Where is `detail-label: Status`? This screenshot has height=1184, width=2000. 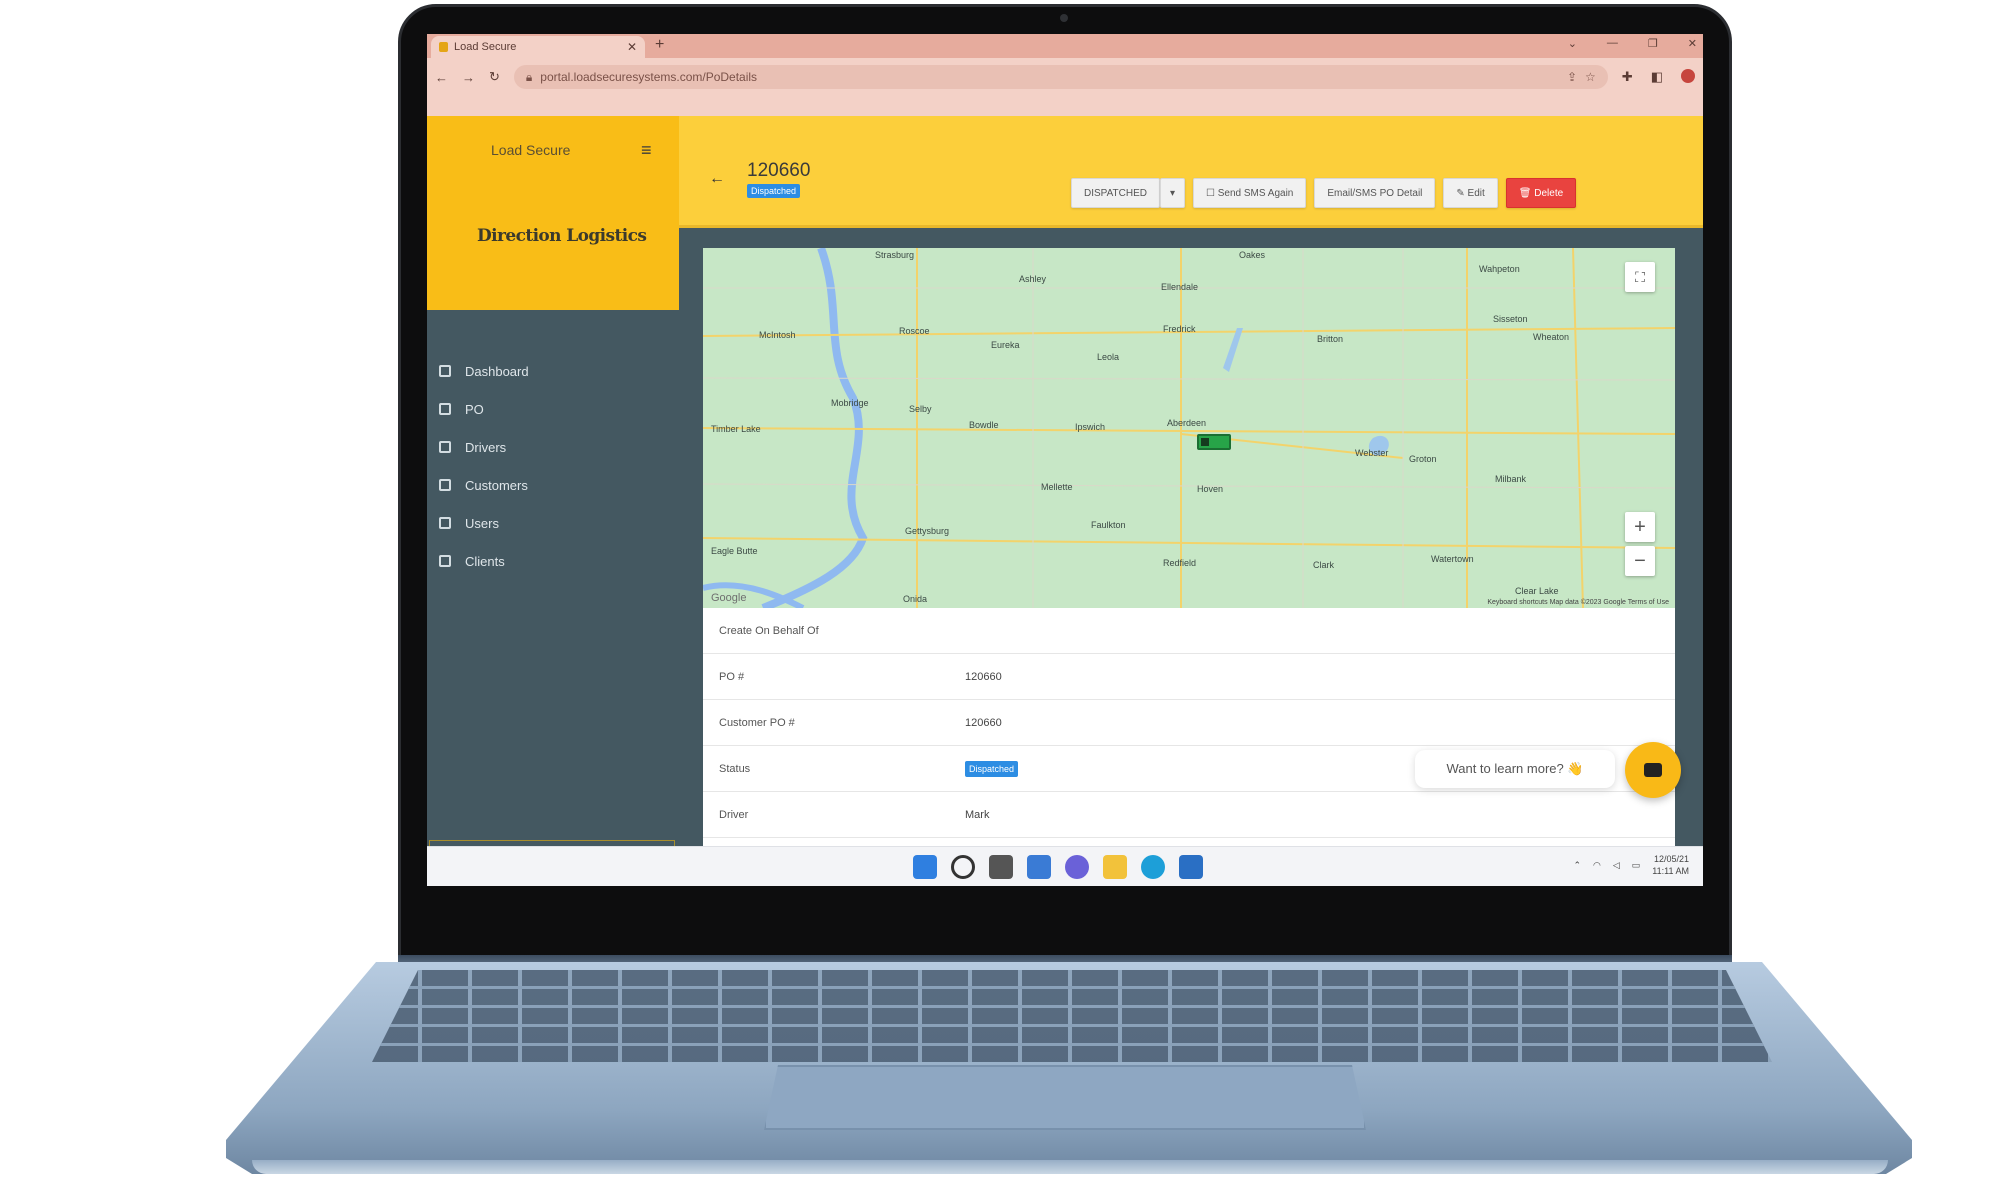
detail-label: Status is located at coordinates (735, 768).